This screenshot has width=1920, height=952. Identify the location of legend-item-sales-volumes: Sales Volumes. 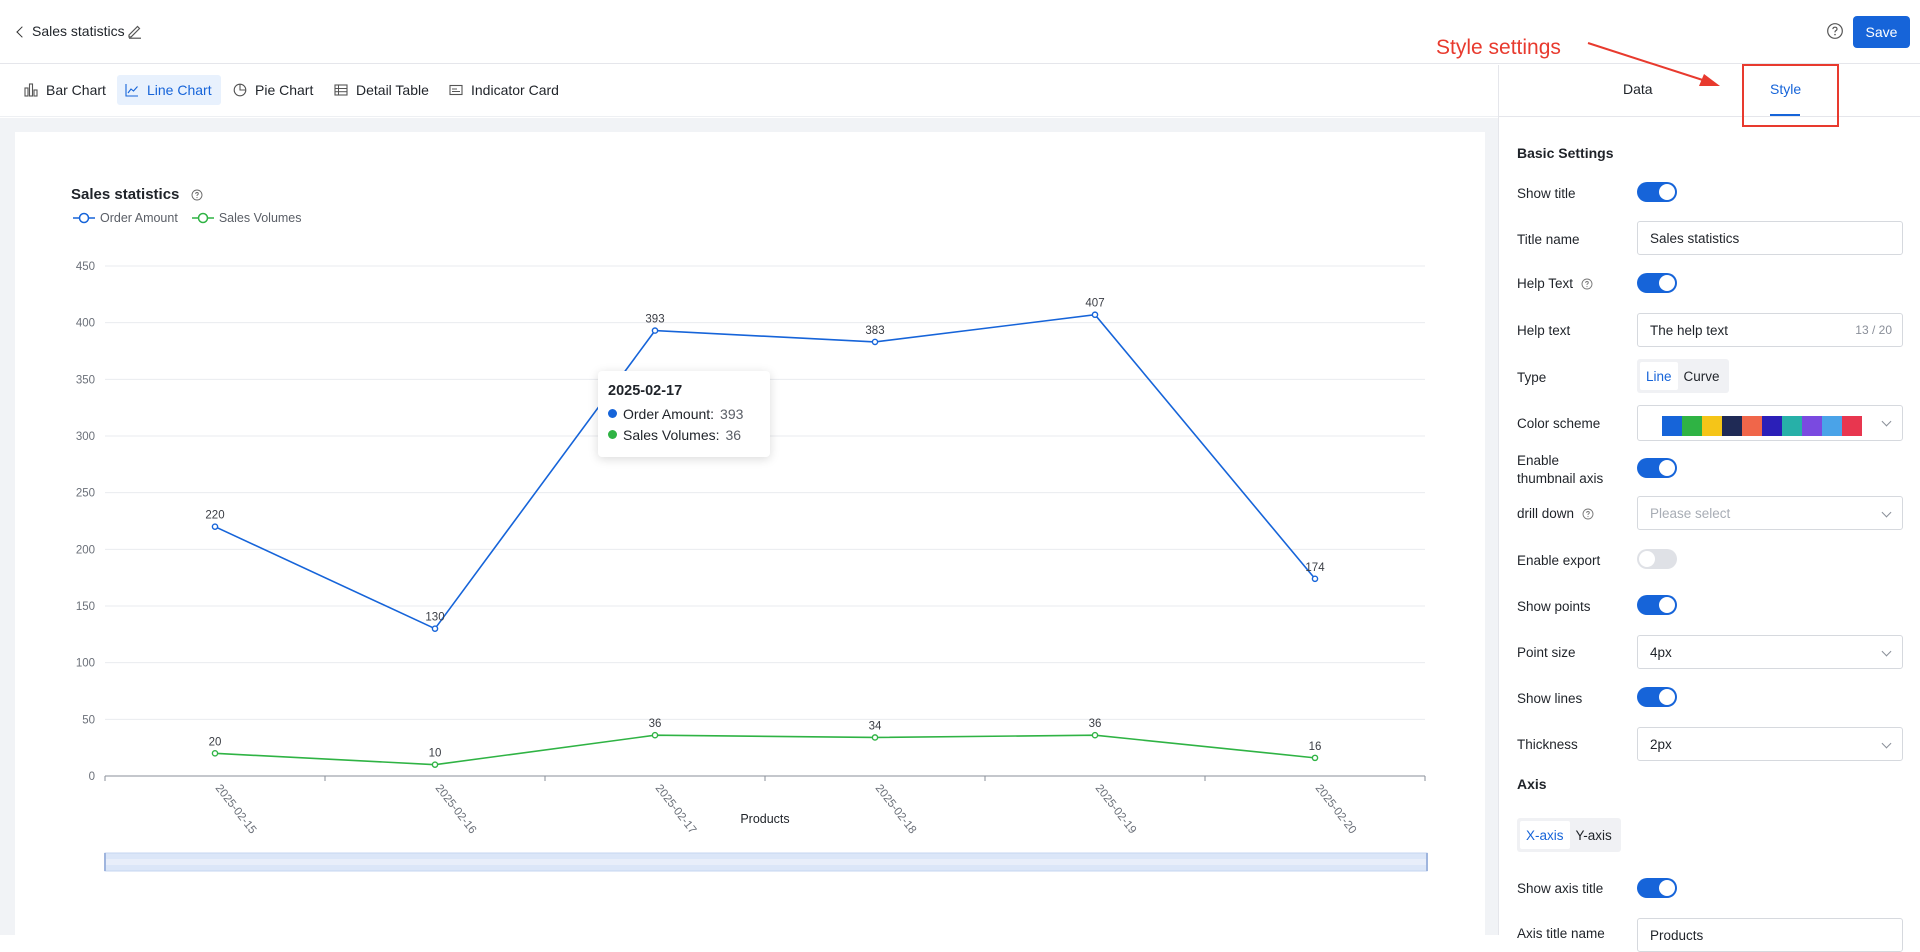
(246, 218).